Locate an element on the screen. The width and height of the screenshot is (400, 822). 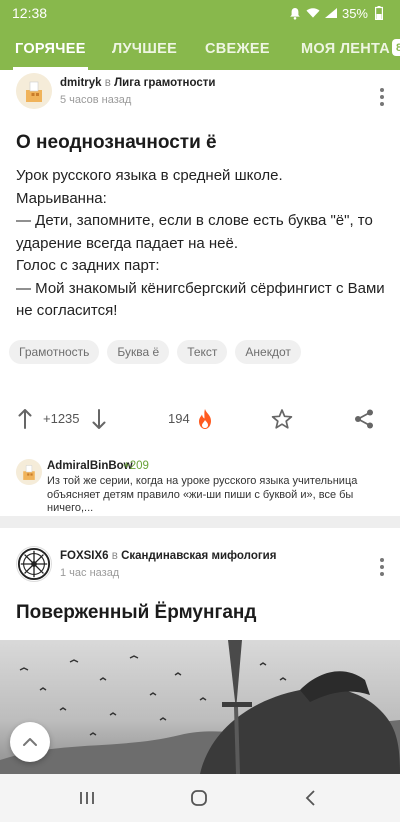
tab-counter-badge: 8 is located at coordinates (396, 47).